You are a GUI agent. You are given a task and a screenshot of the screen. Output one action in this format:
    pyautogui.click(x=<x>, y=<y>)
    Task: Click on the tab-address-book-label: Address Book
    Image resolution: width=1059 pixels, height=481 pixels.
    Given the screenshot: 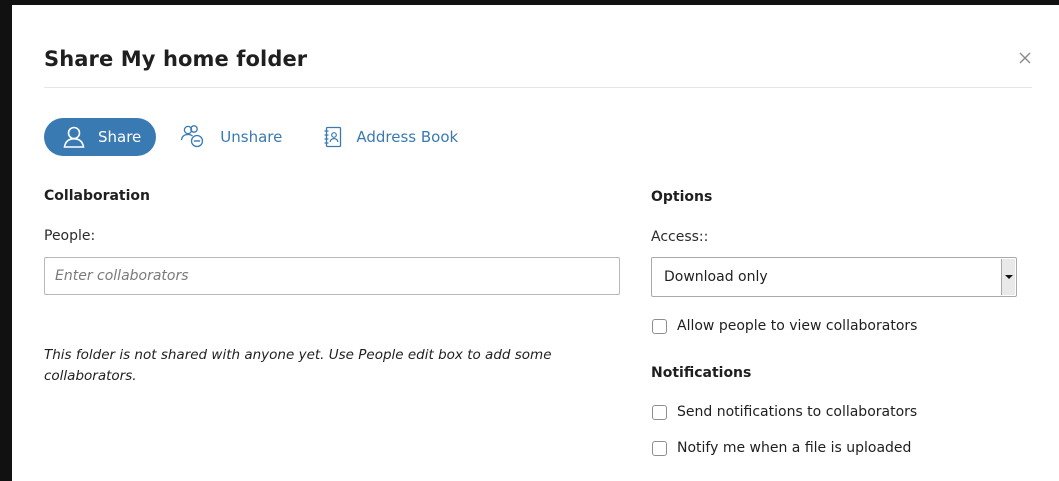 What is the action you would take?
    pyautogui.click(x=407, y=137)
    